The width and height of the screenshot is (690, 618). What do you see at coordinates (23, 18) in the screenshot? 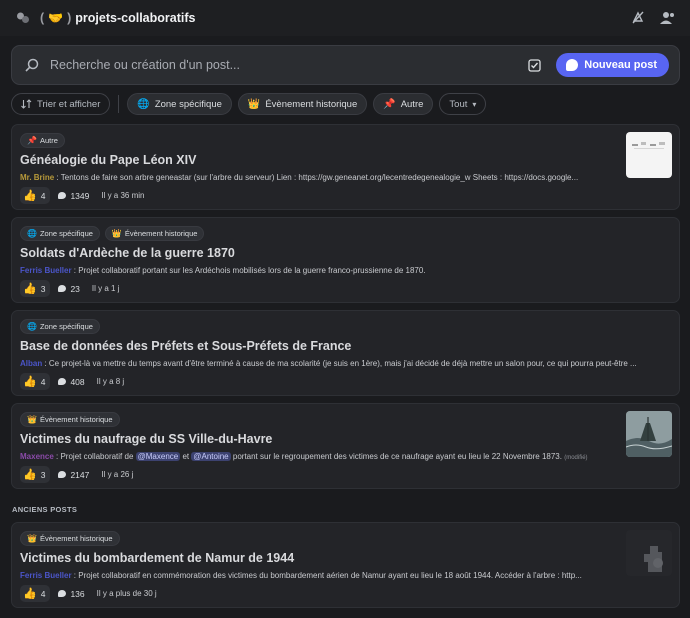
I see `forum-icon` at bounding box center [23, 18].